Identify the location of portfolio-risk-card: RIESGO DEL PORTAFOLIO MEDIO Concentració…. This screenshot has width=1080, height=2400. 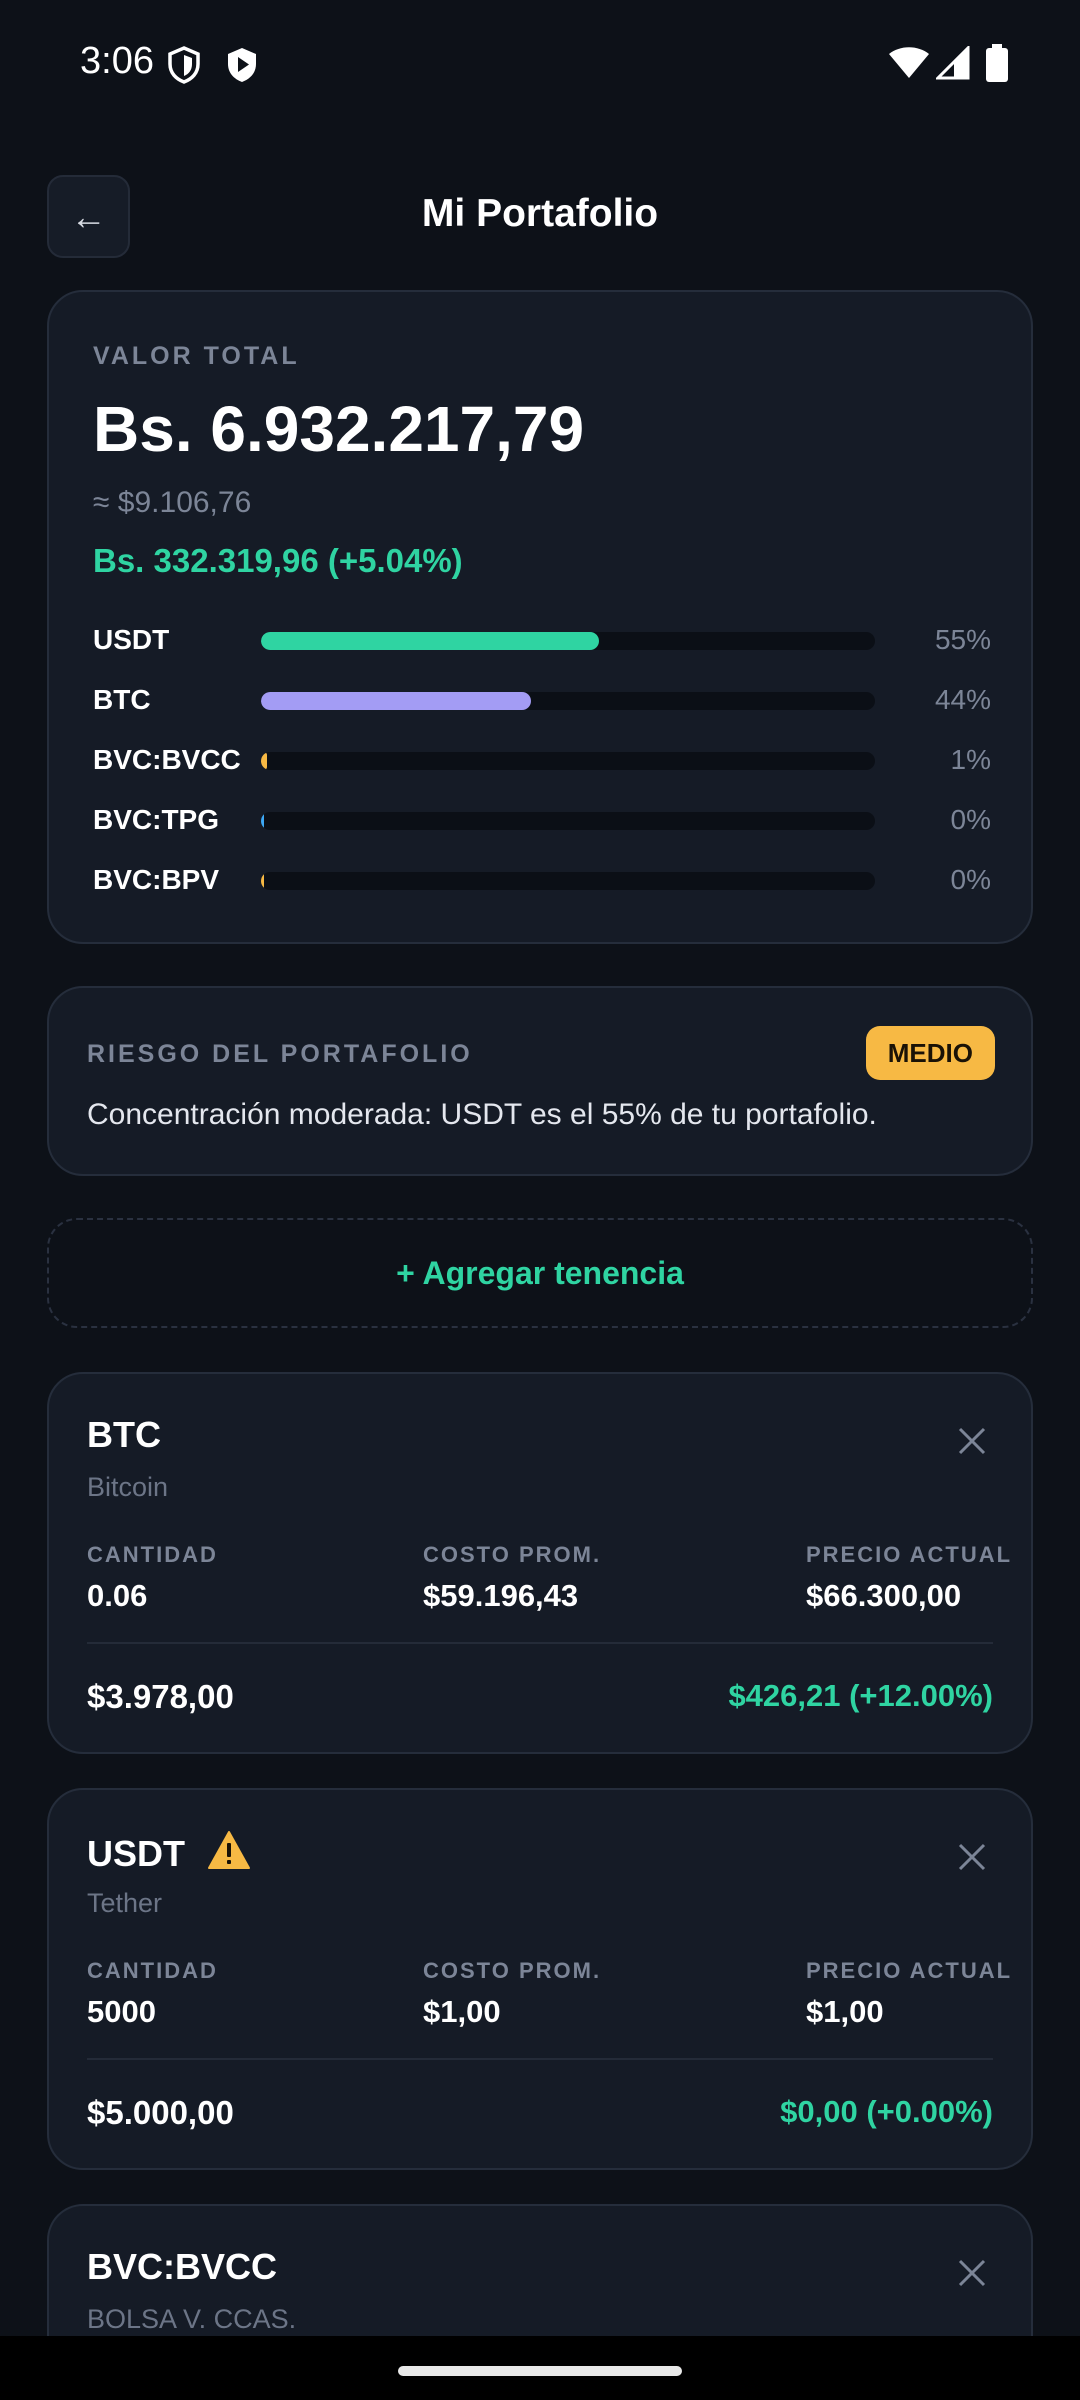
(540, 1081).